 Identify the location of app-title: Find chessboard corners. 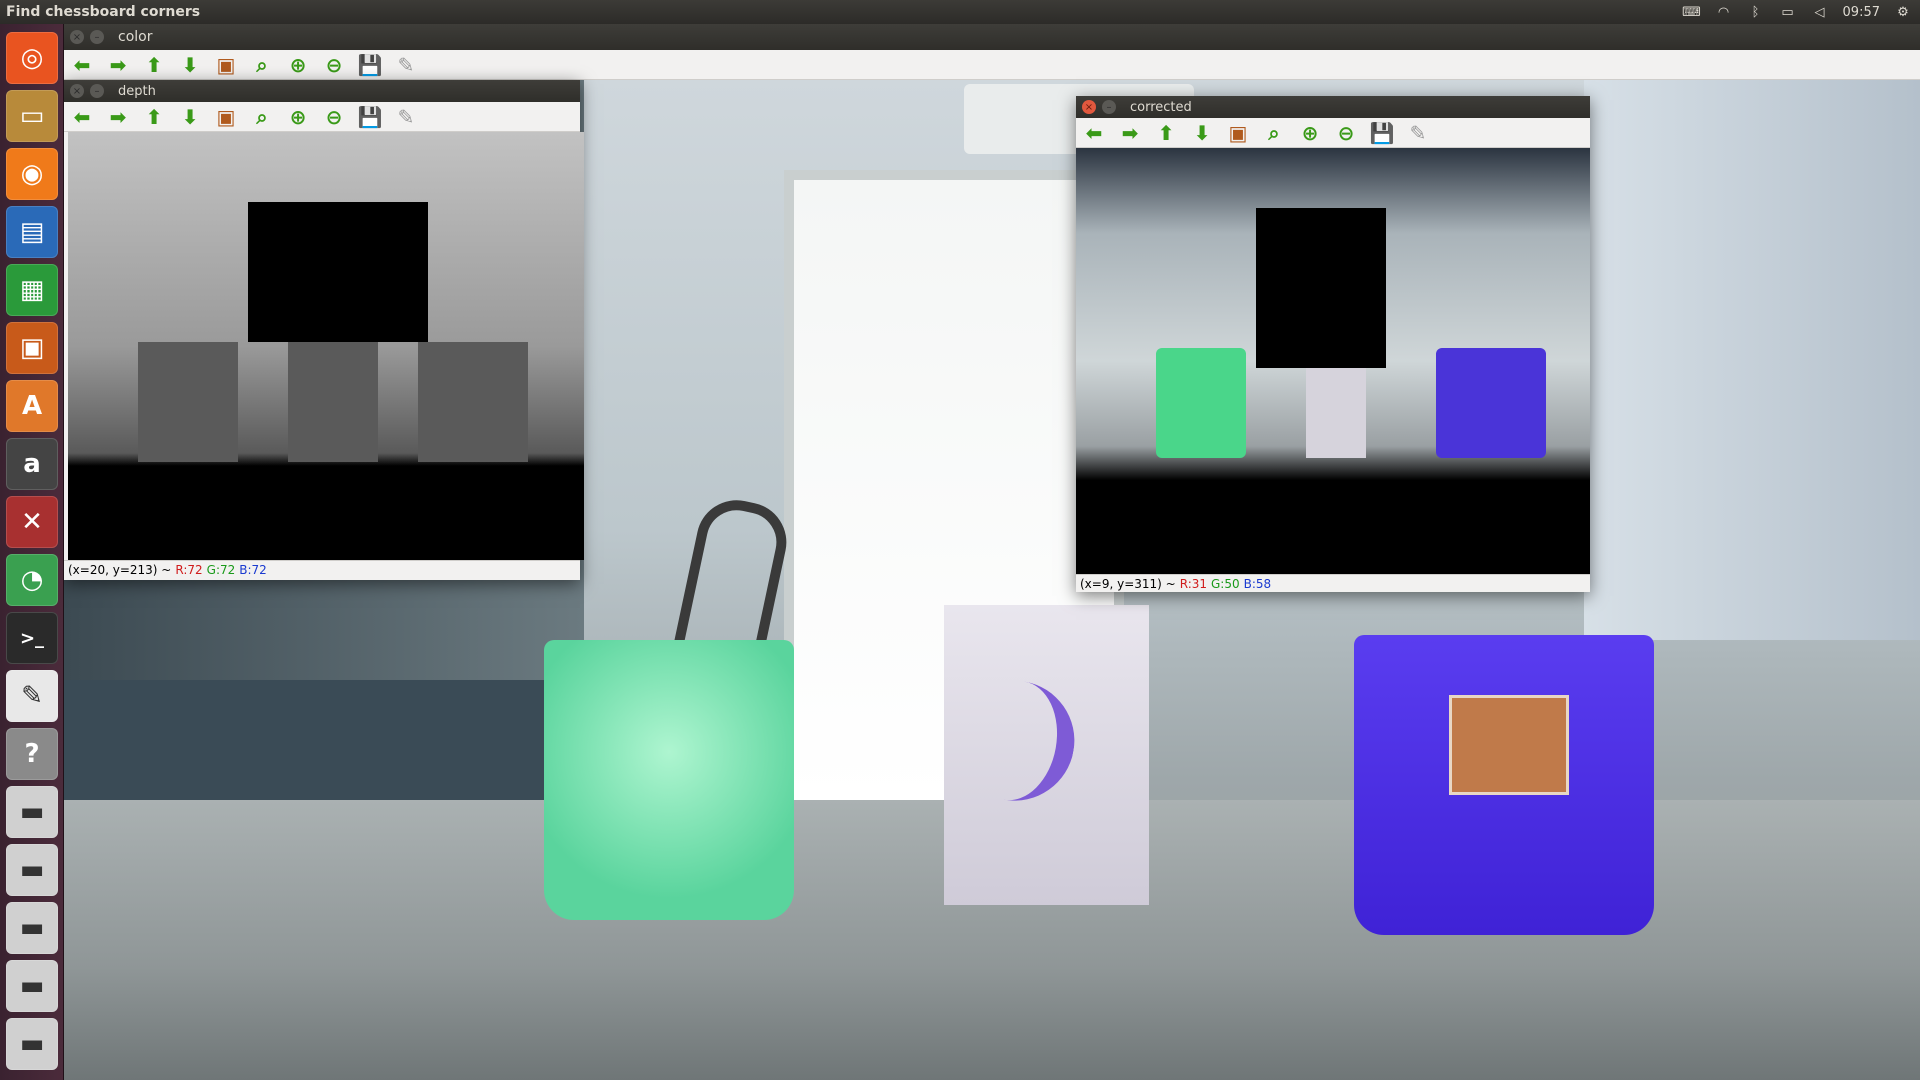
(103, 12).